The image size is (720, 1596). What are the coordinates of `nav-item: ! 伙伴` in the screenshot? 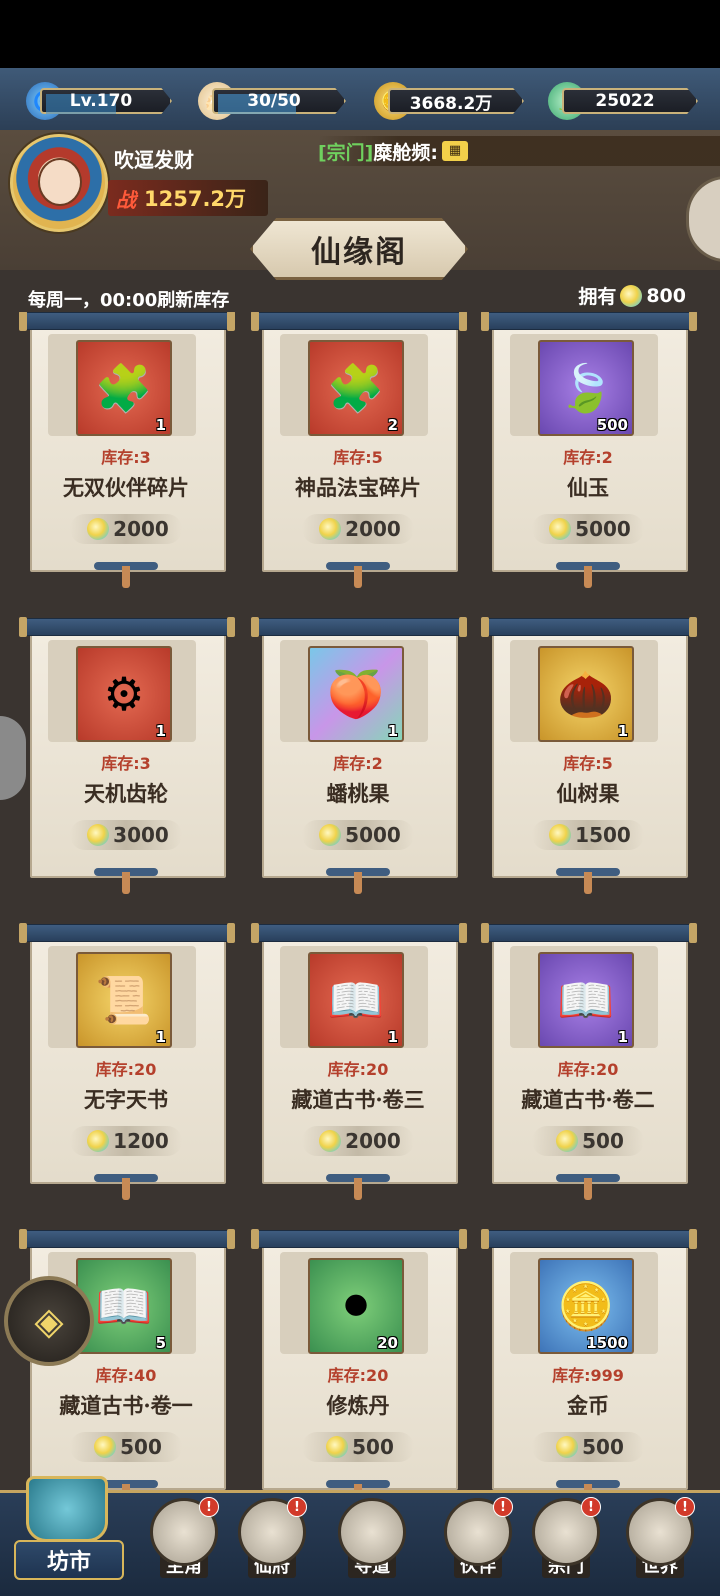 It's located at (478, 1542).